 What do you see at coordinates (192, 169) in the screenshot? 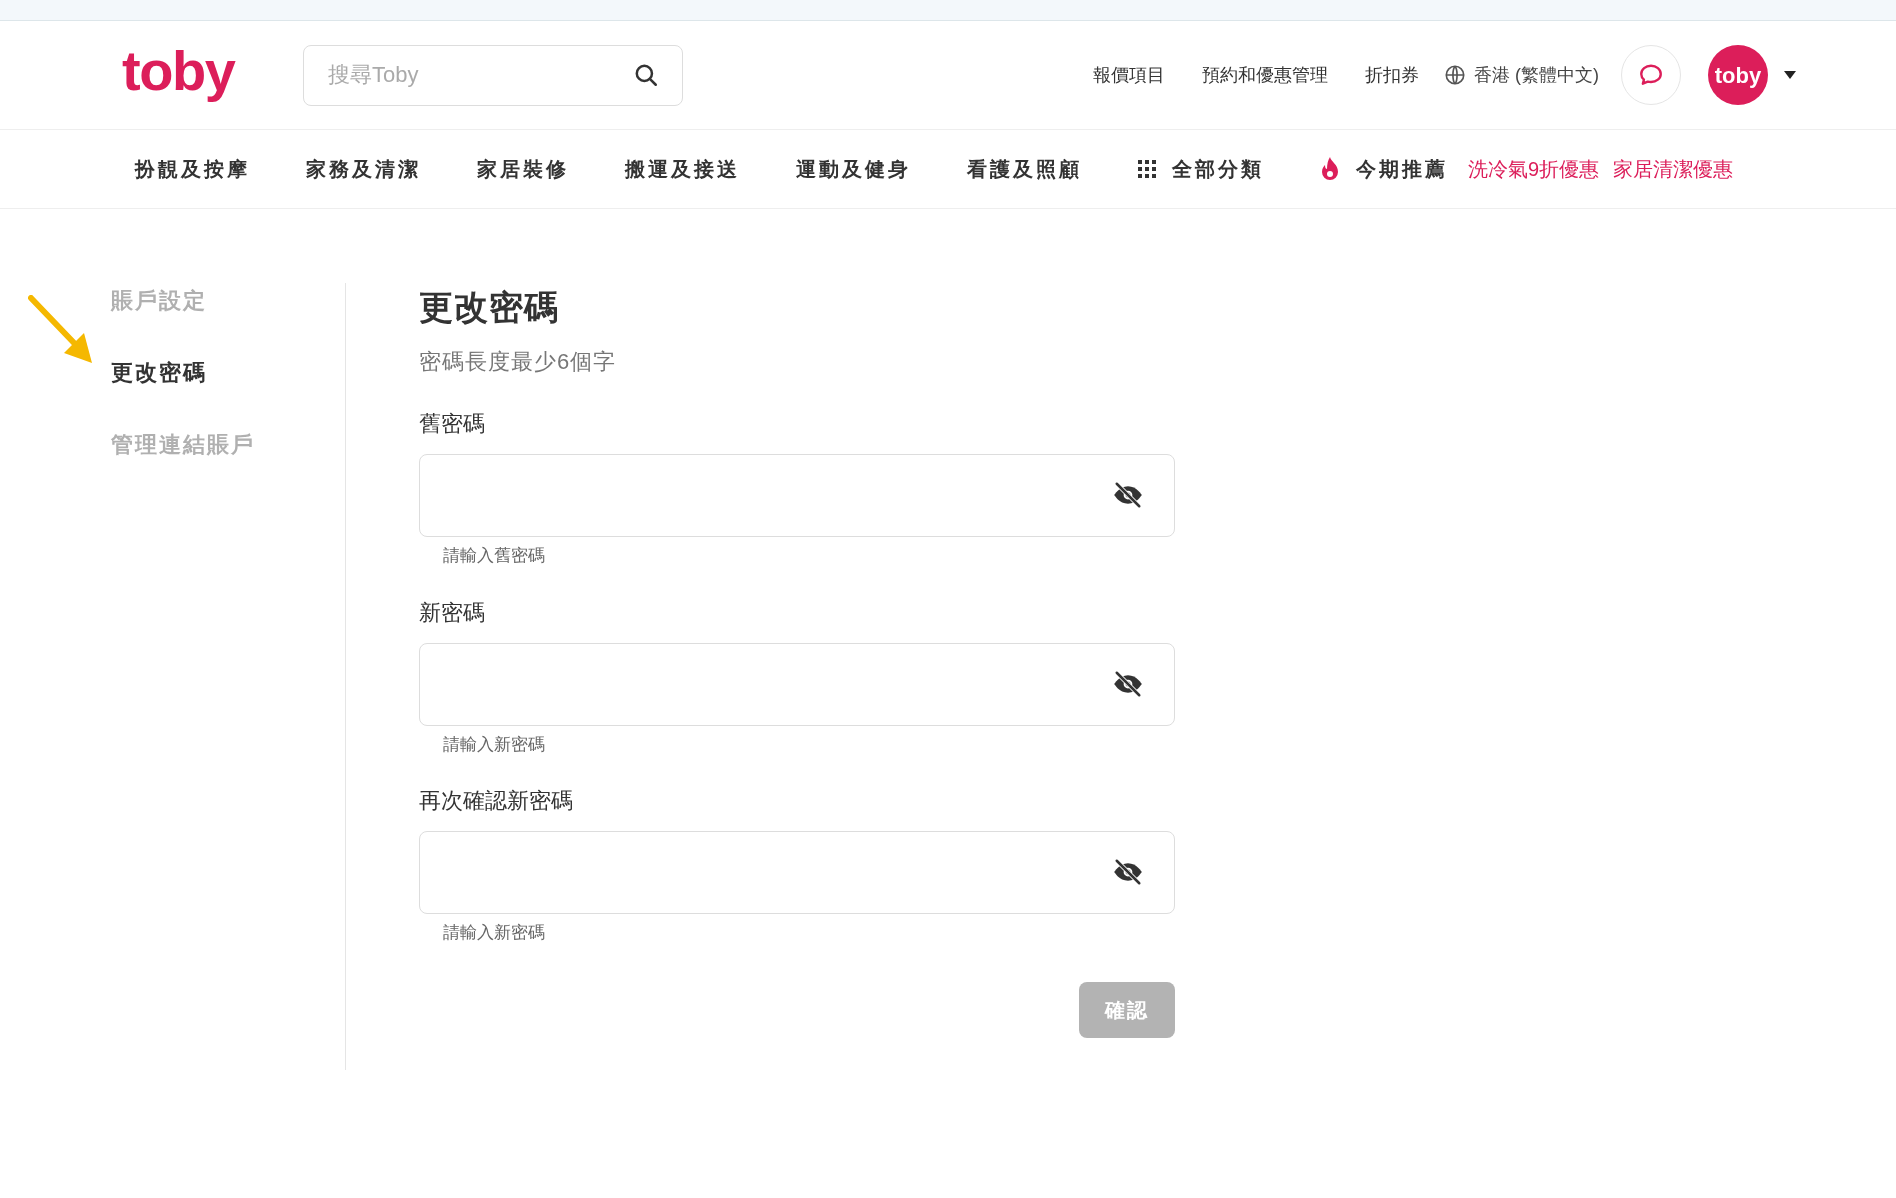
I see `category-link: 扮靚及按摩` at bounding box center [192, 169].